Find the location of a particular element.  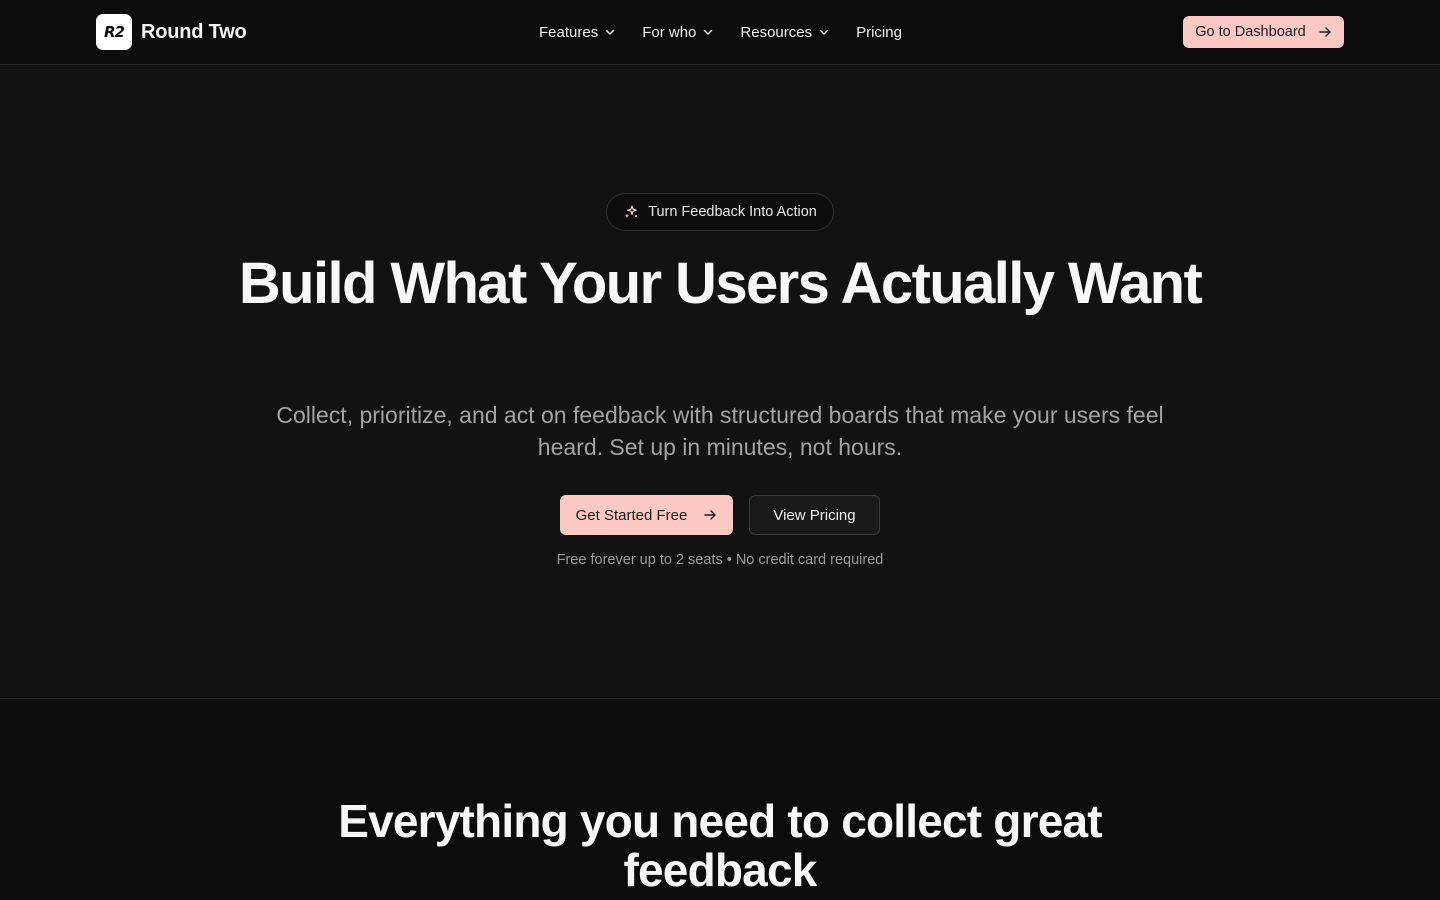

hero-badge: Turn Feedback Into Action is located at coordinates (720, 212).